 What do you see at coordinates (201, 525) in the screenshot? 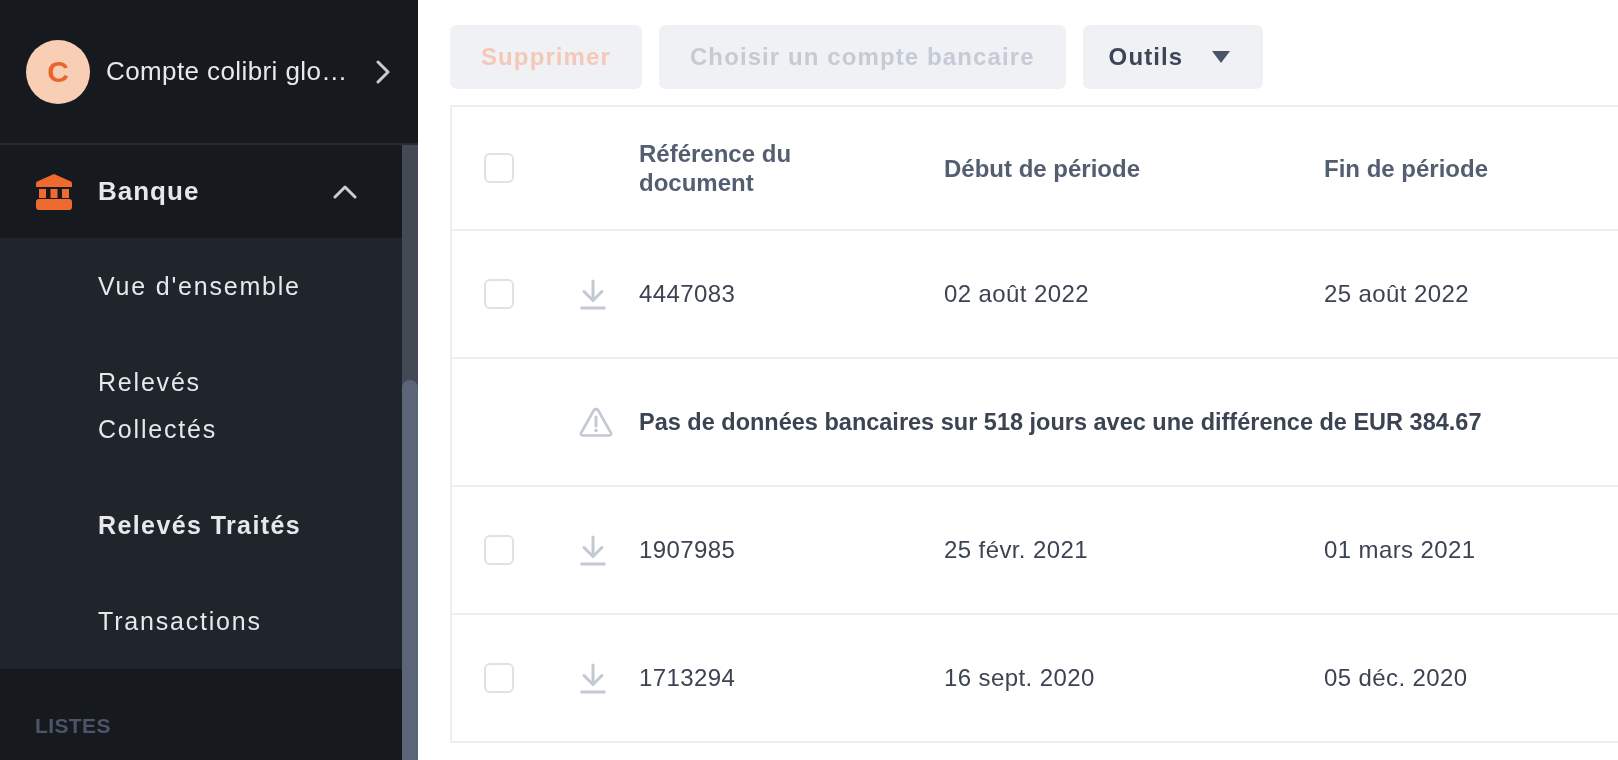
I see `nav-item: Relevés Traités` at bounding box center [201, 525].